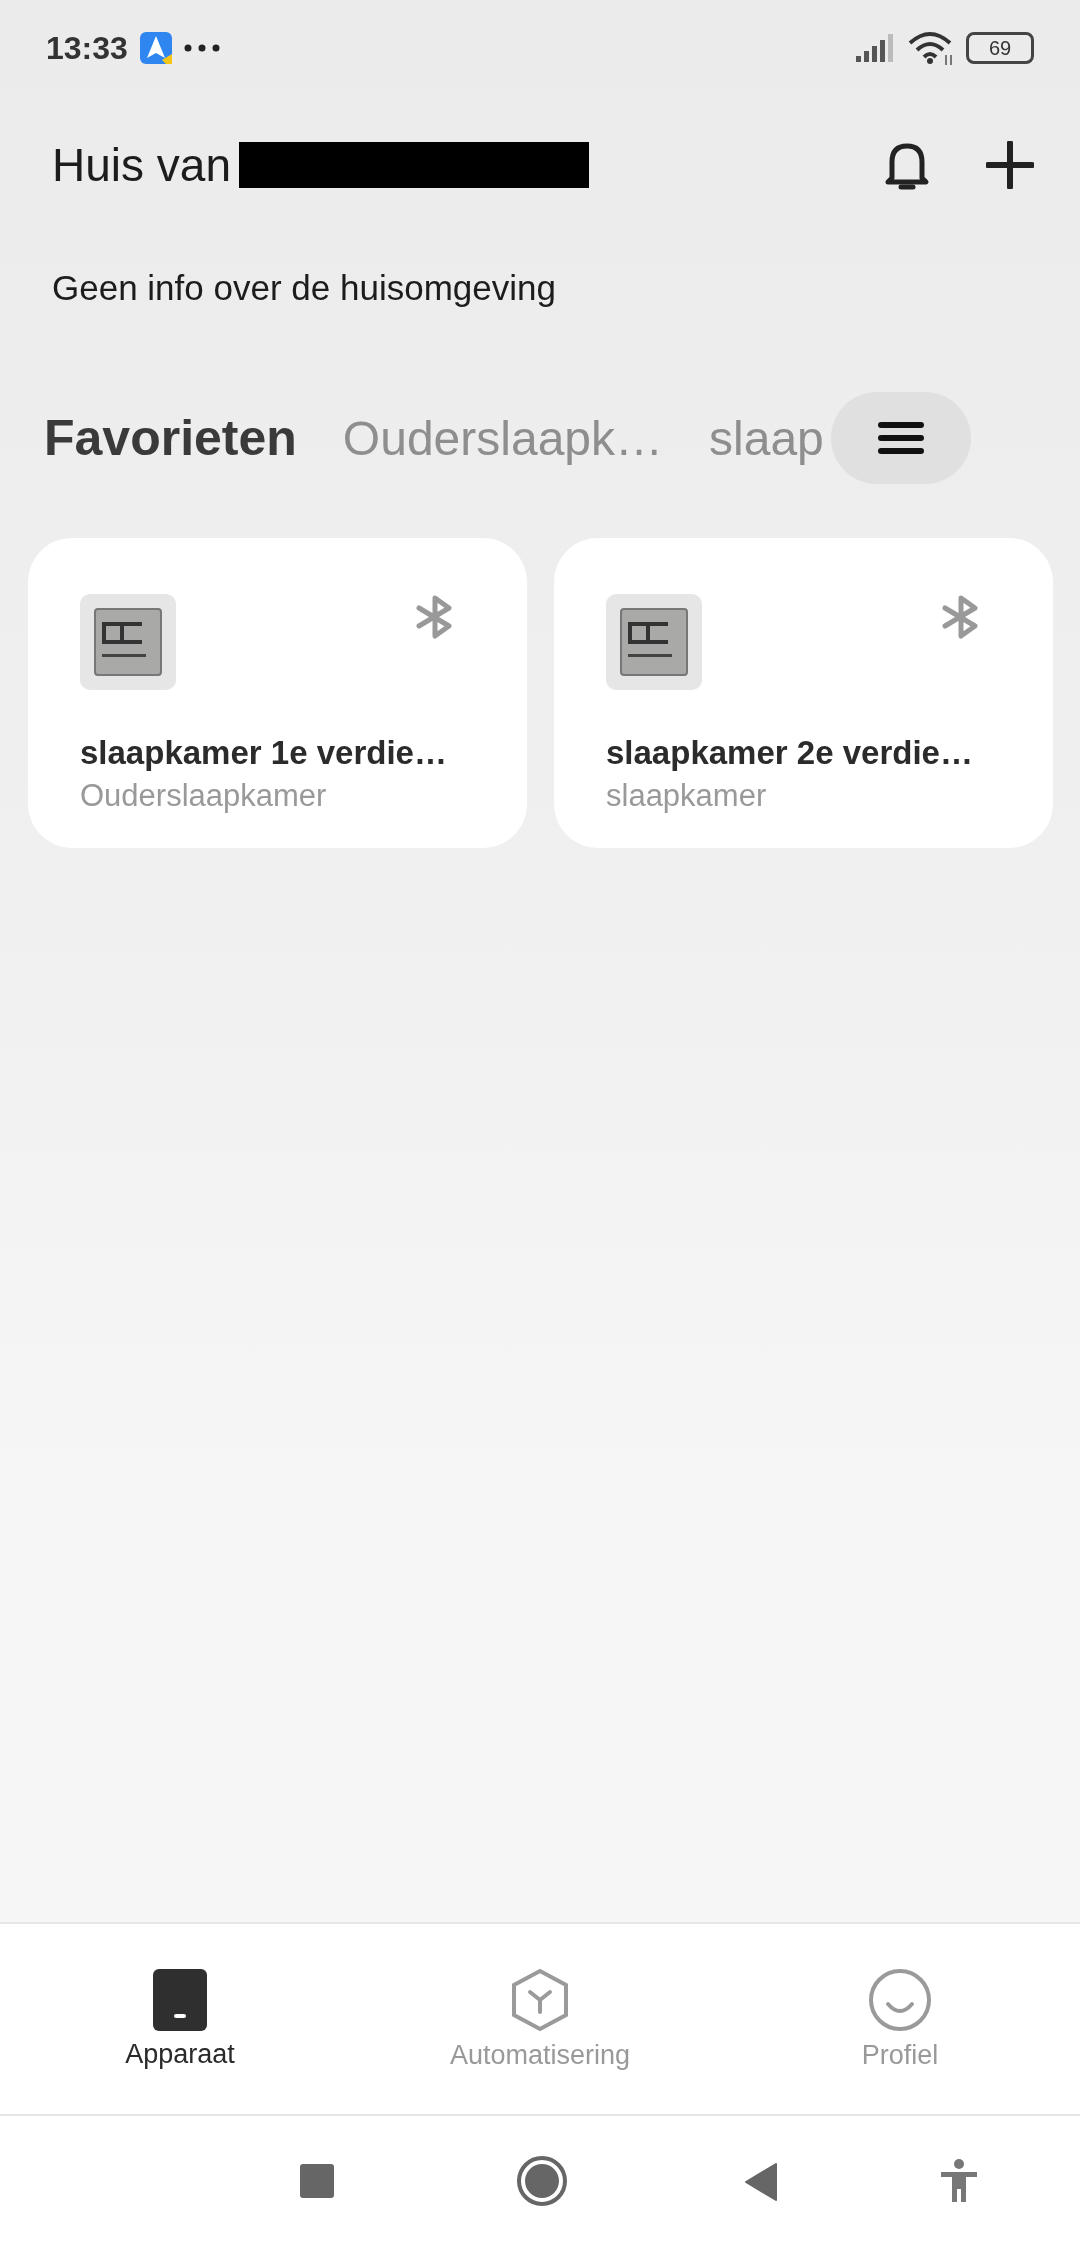  What do you see at coordinates (204, 796) in the screenshot?
I see `device-room: Ouderslaapkamer` at bounding box center [204, 796].